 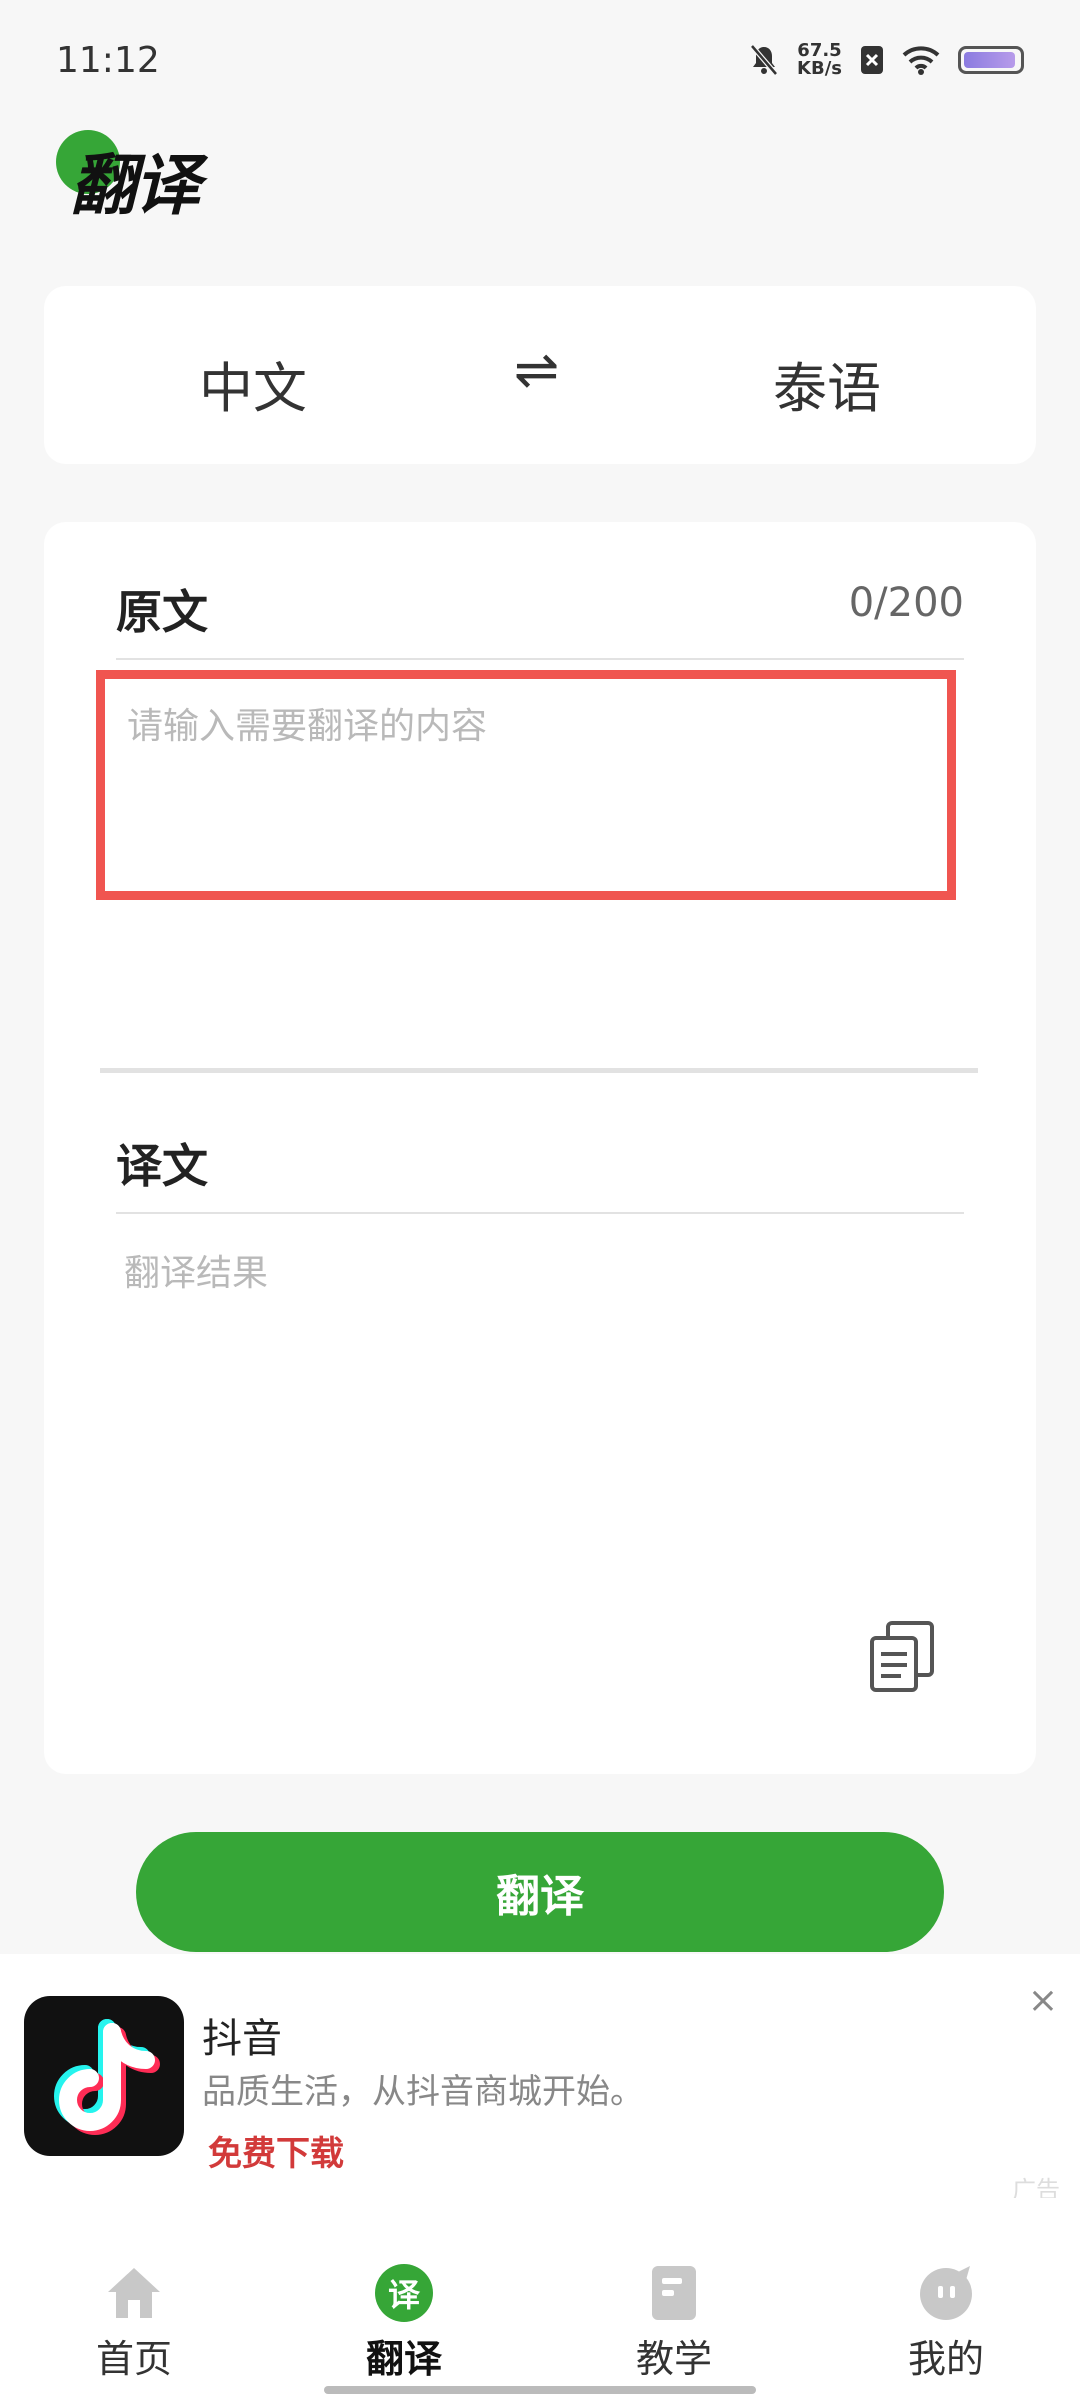 What do you see at coordinates (162, 1166) in the screenshot?
I see `result-label: 译文` at bounding box center [162, 1166].